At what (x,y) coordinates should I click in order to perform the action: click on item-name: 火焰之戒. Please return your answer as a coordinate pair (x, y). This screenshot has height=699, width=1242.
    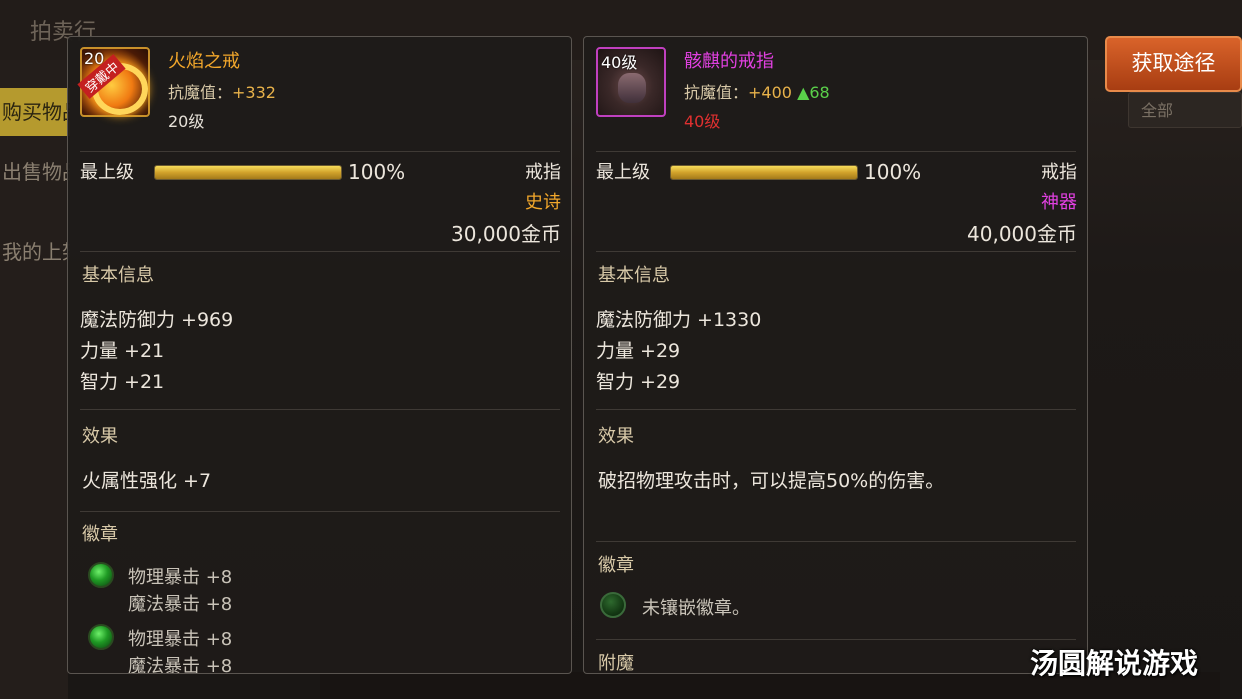
    Looking at the image, I should click on (204, 61).